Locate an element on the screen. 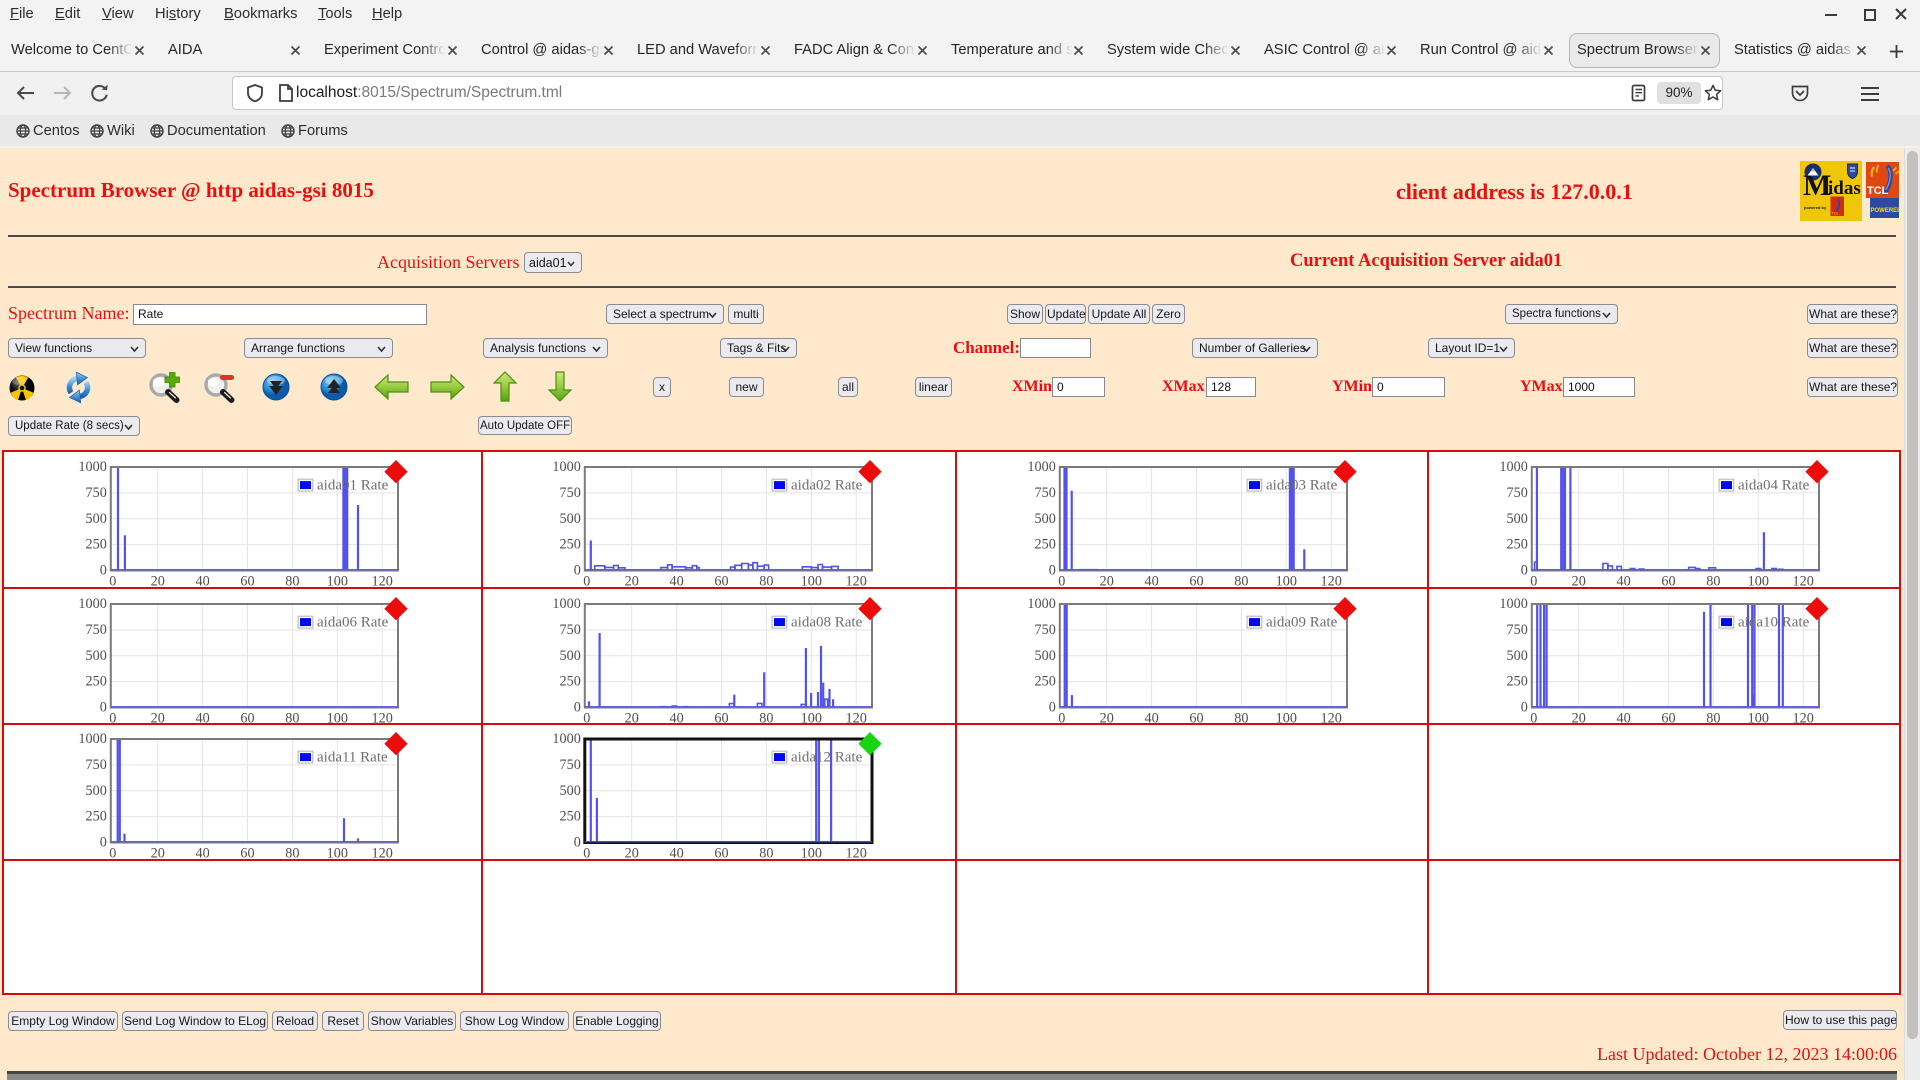 The height and width of the screenshot is (1080, 1920). svg-text: aida04 Rate is located at coordinates (1774, 485).